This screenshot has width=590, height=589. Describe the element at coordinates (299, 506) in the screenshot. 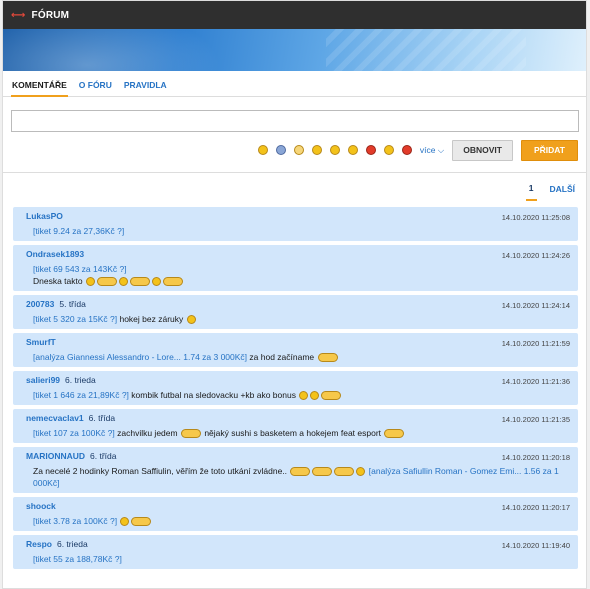

I see `post-header: shoock` at that location.